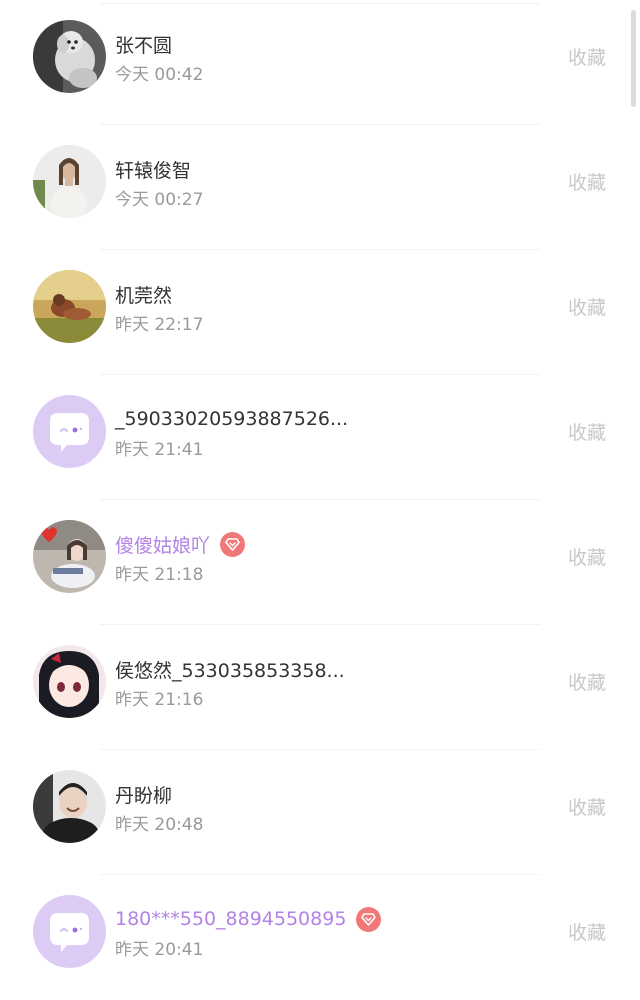  Describe the element at coordinates (320, 562) in the screenshot. I see `list-item: 傻傻姑娘吖 昨天 21:18 收藏` at that location.